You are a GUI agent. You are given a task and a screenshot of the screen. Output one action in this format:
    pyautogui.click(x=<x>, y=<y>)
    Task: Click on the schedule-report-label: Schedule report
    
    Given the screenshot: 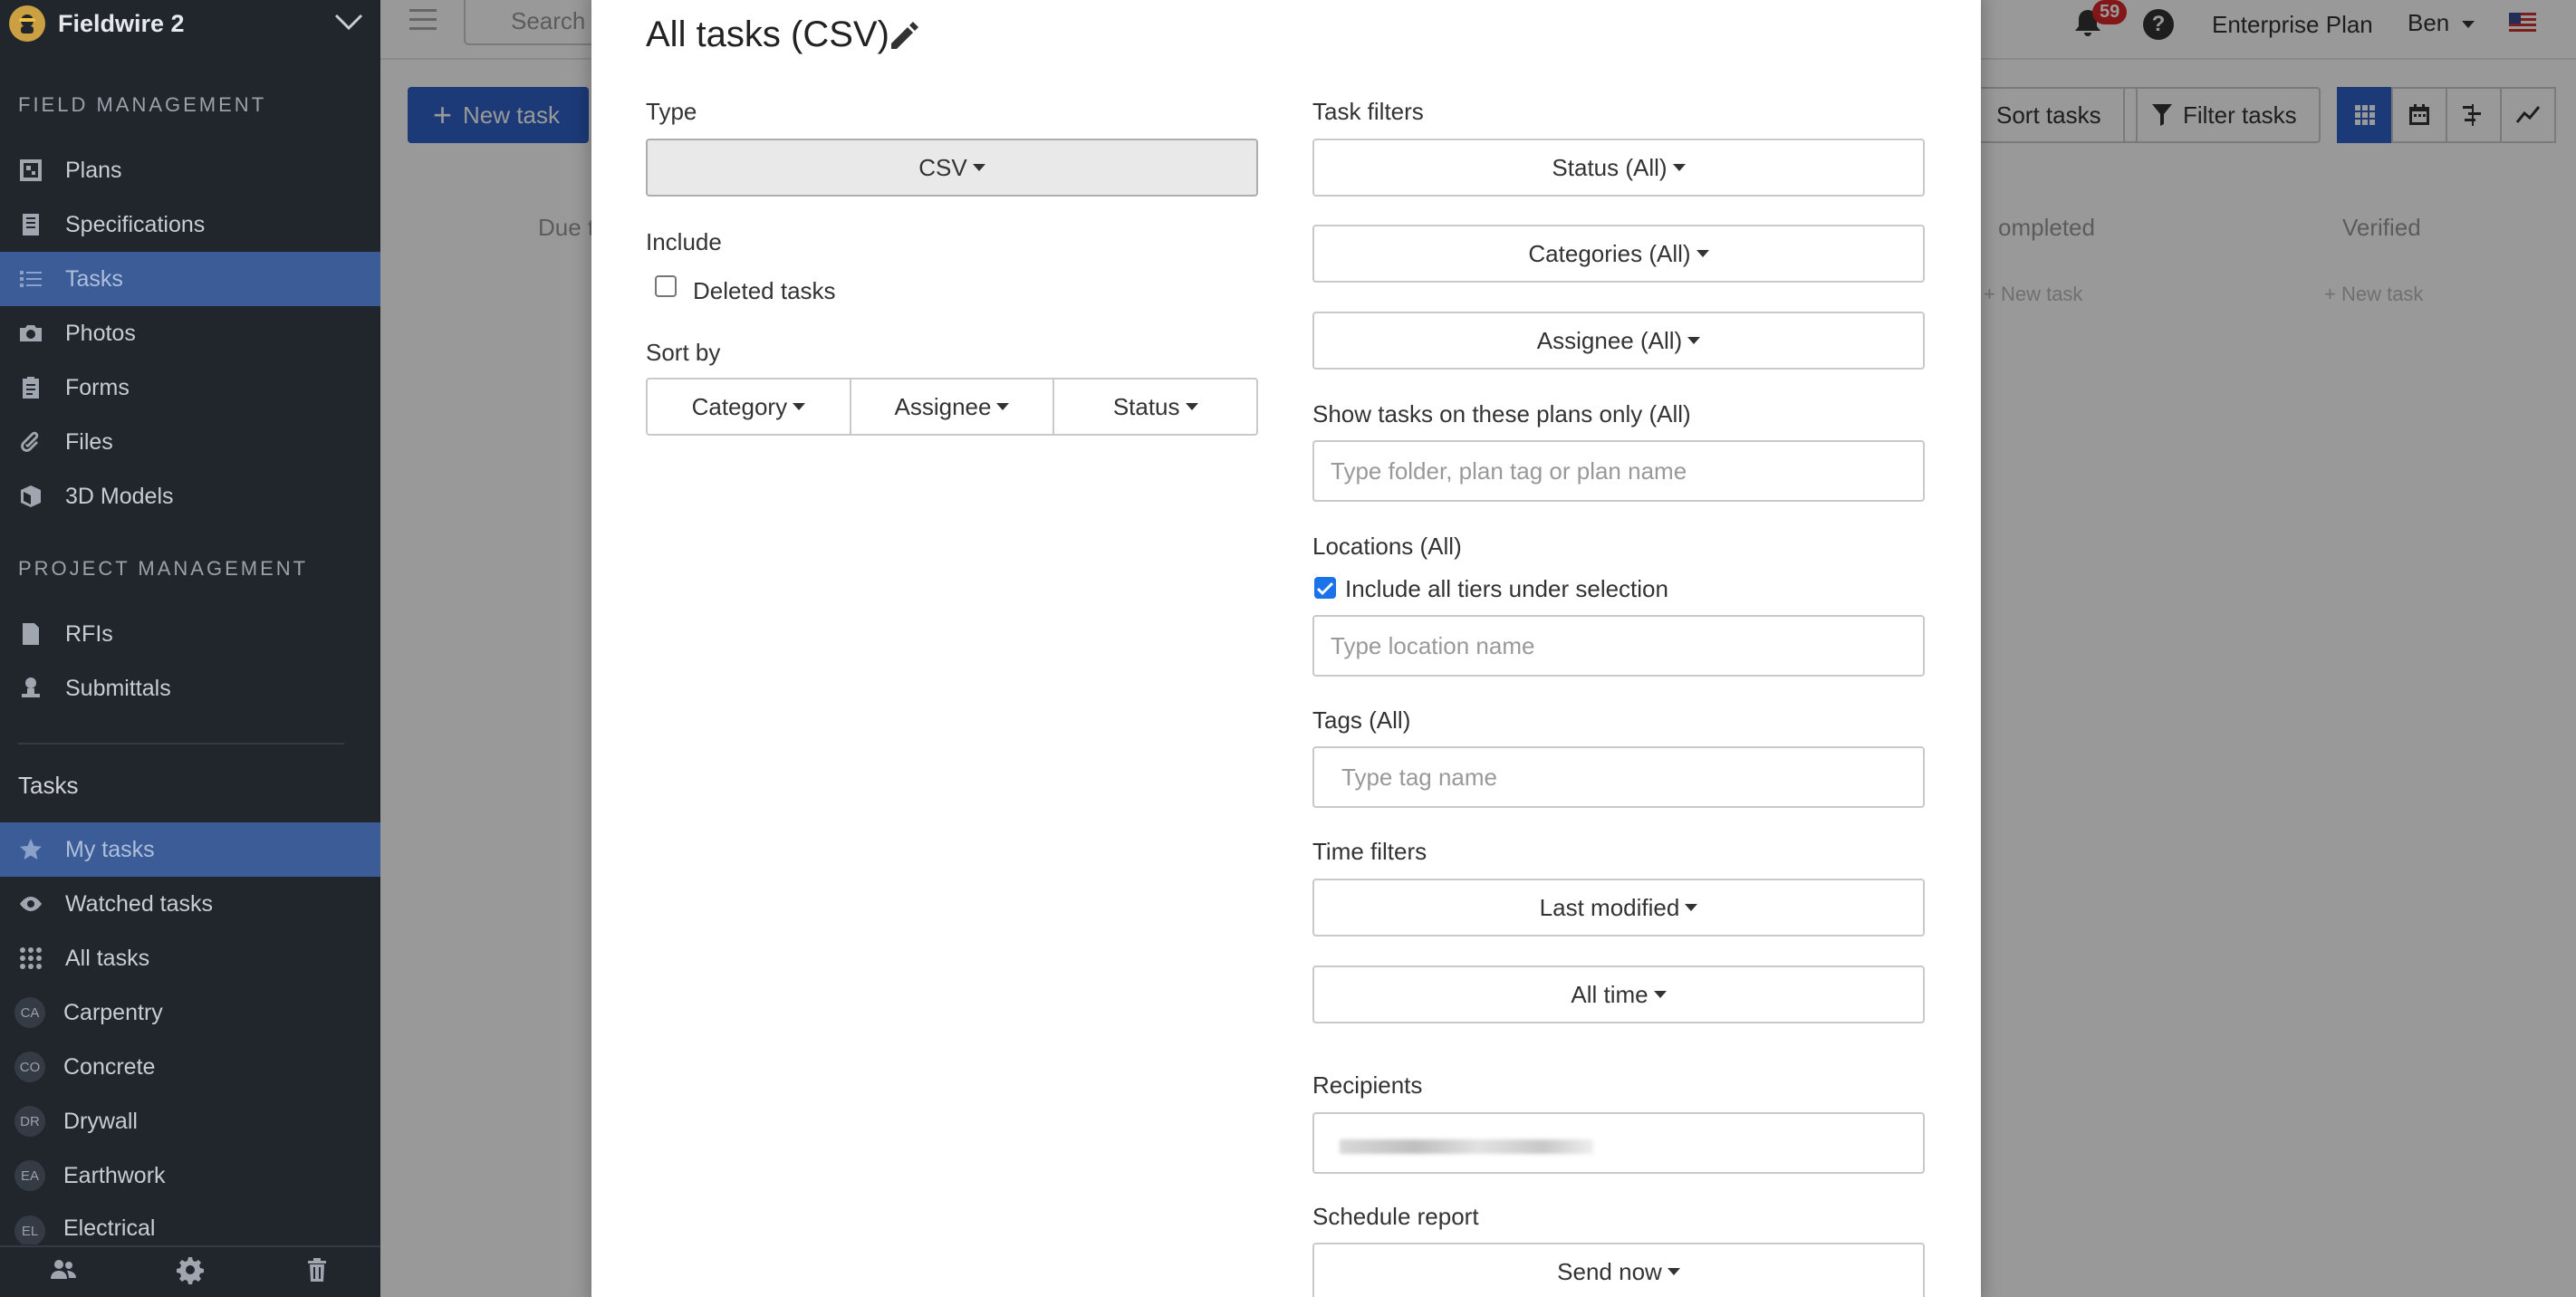 What is the action you would take?
    pyautogui.click(x=1395, y=1216)
    